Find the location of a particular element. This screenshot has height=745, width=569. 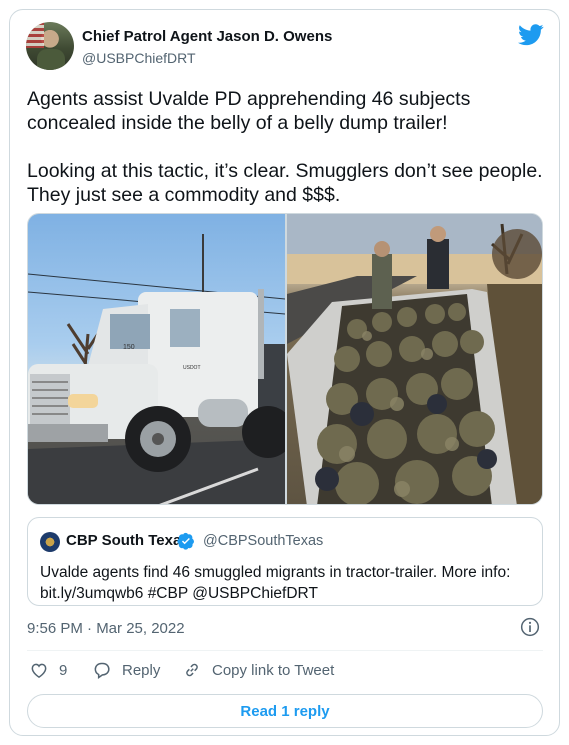

reply-button: Reply is located at coordinates (126, 670).